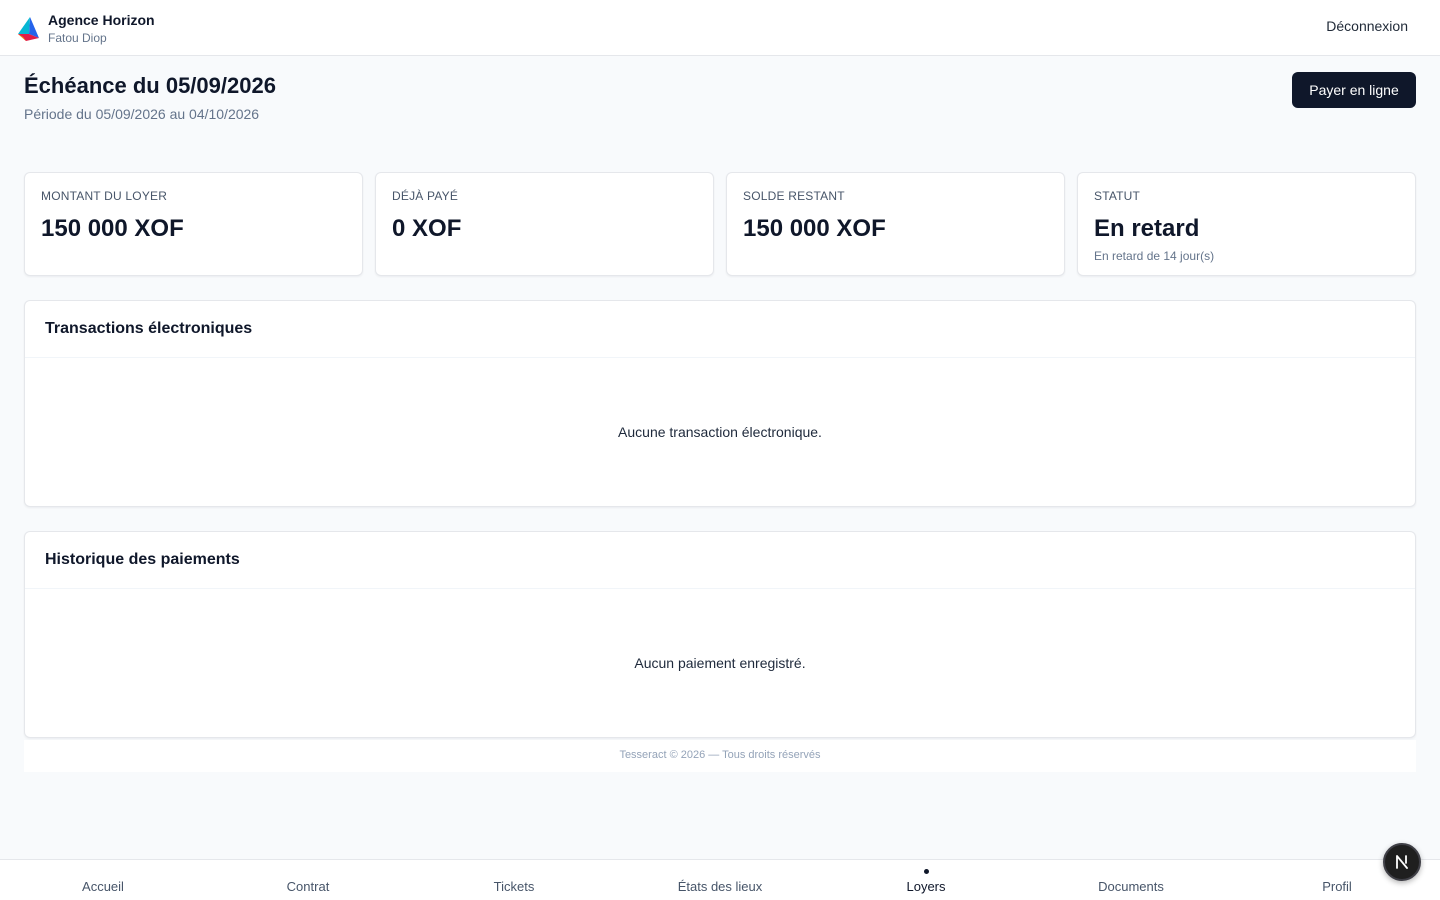 This screenshot has height=900, width=1440. Describe the element at coordinates (1337, 886) in the screenshot. I see `nav-label: Profil` at that location.